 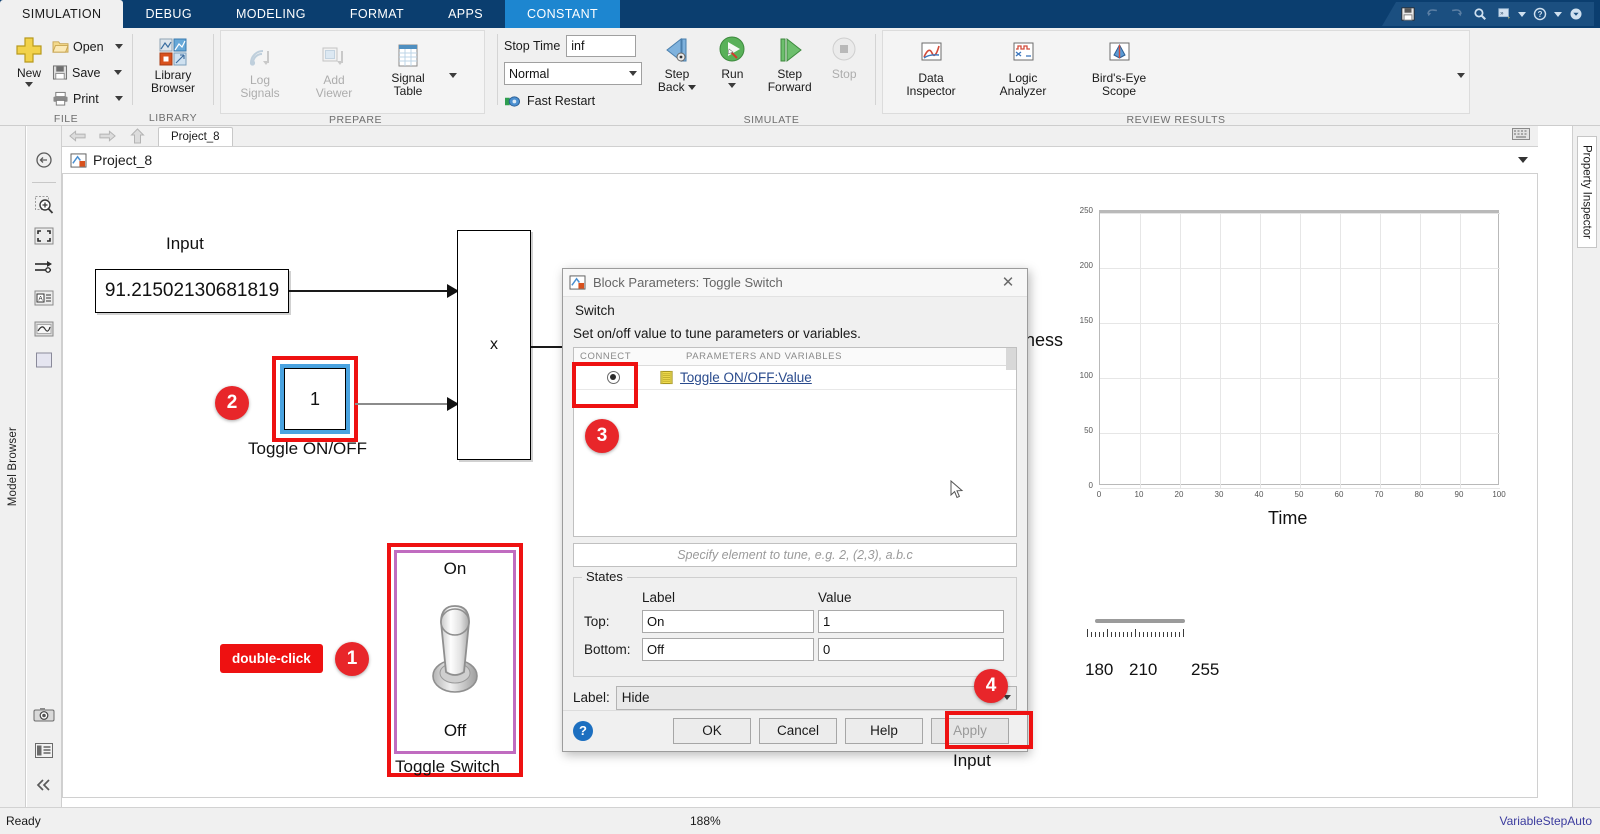 What do you see at coordinates (118, 72) in the screenshot?
I see `save-chevron-down-icon` at bounding box center [118, 72].